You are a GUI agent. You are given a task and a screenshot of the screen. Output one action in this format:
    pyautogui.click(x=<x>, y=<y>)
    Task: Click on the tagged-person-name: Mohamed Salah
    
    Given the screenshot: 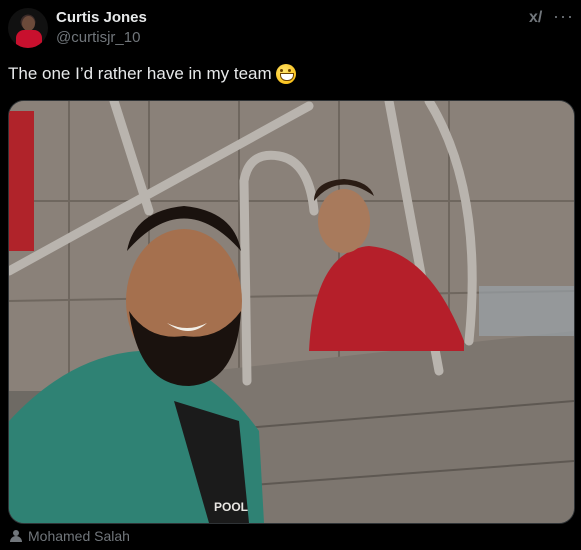 What is the action you would take?
    pyautogui.click(x=79, y=536)
    